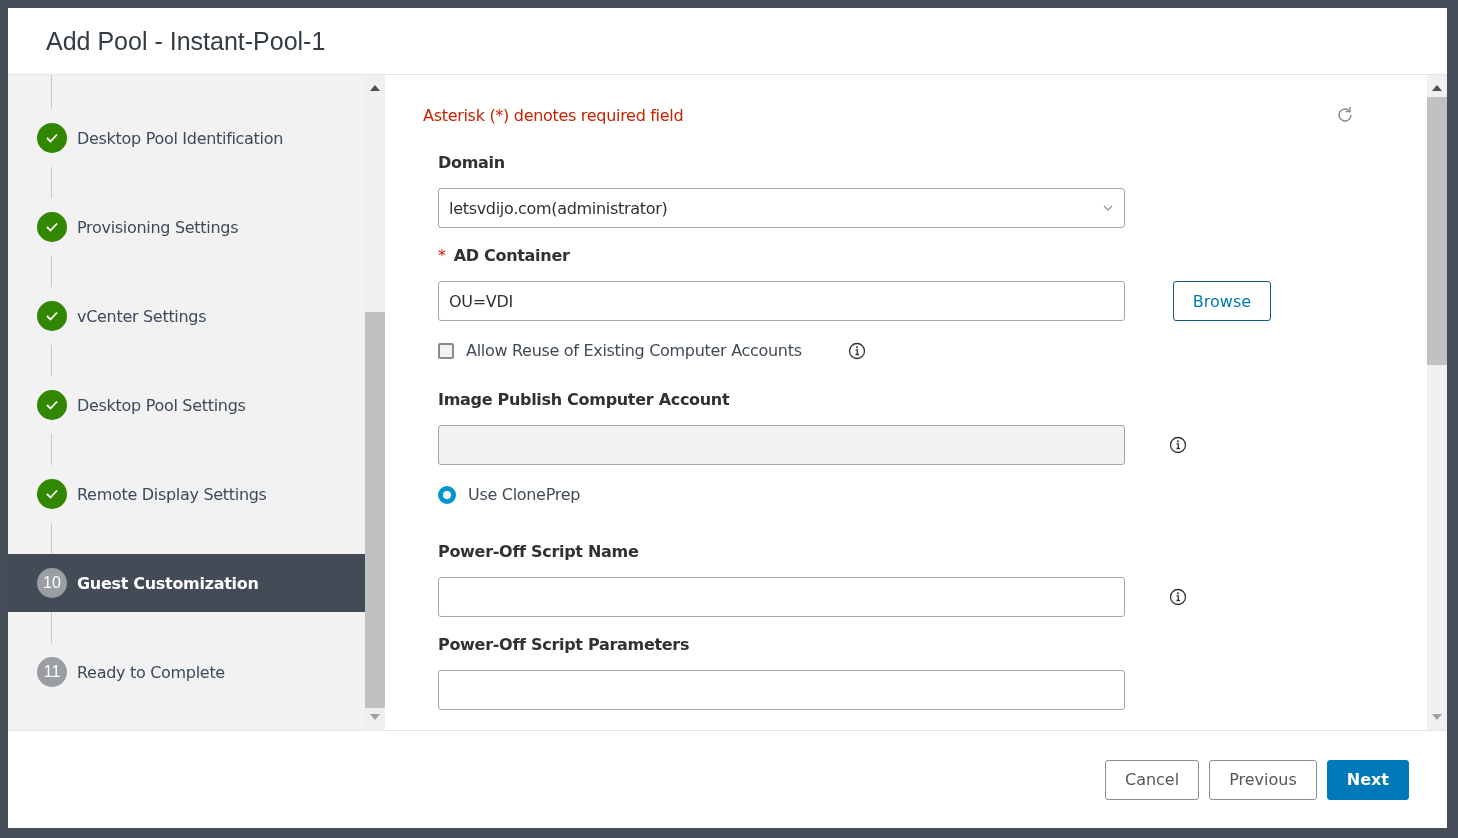 The image size is (1458, 838). I want to click on wizard-step: Desktop Pool Identification, so click(186, 138).